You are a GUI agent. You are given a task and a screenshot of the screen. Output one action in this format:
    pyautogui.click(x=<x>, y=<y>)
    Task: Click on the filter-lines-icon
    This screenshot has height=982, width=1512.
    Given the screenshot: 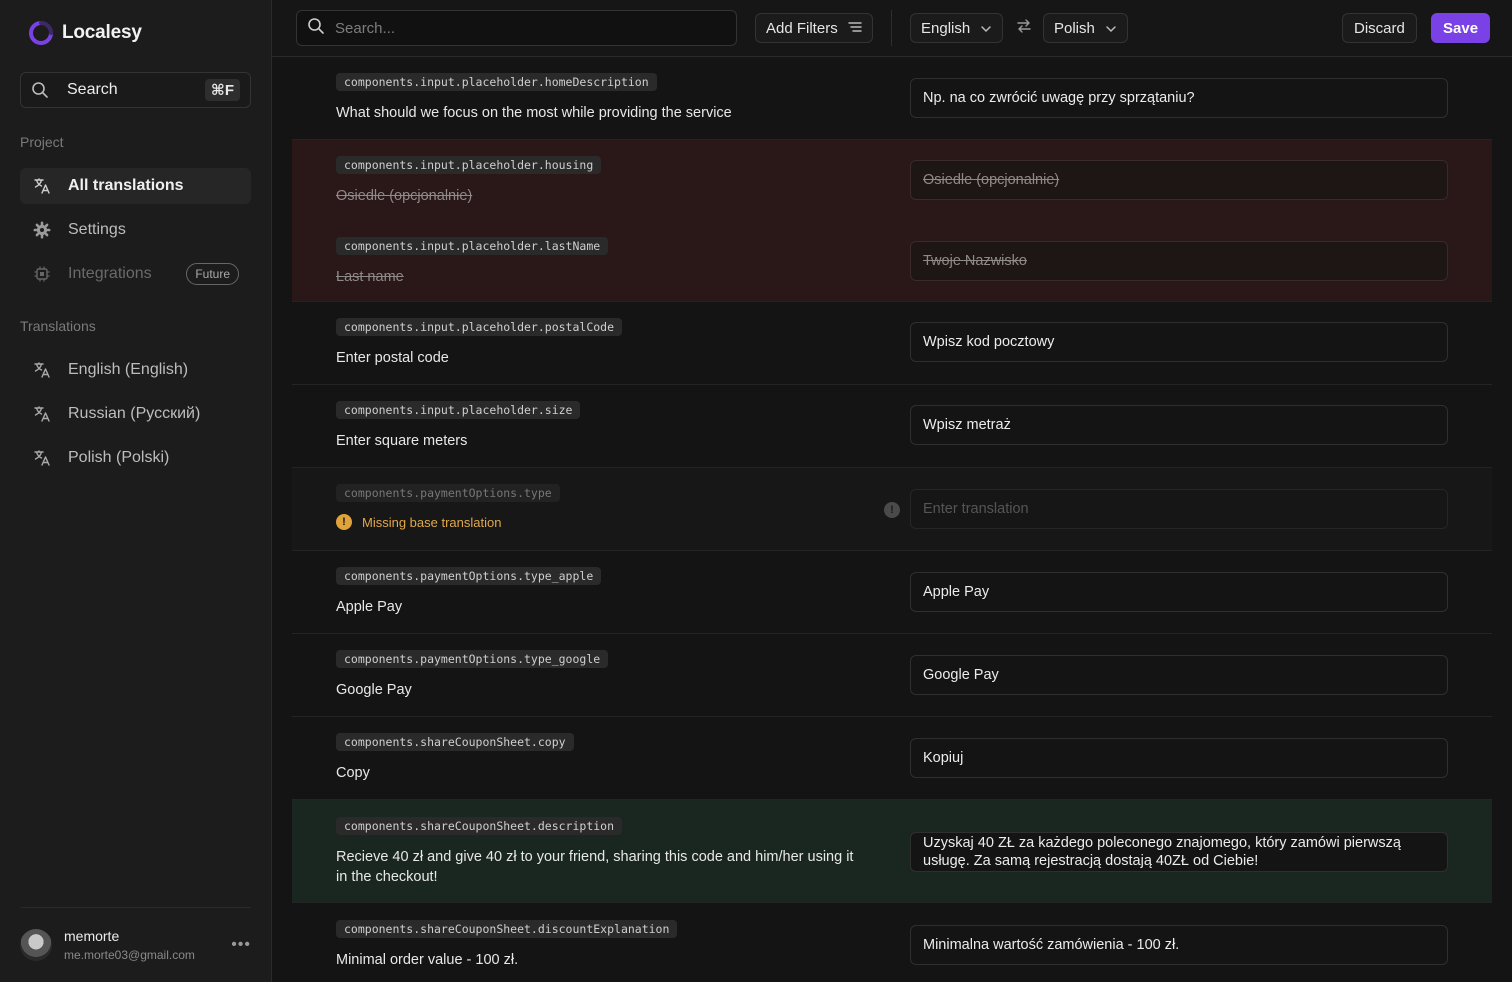 What is the action you would take?
    pyautogui.click(x=855, y=28)
    